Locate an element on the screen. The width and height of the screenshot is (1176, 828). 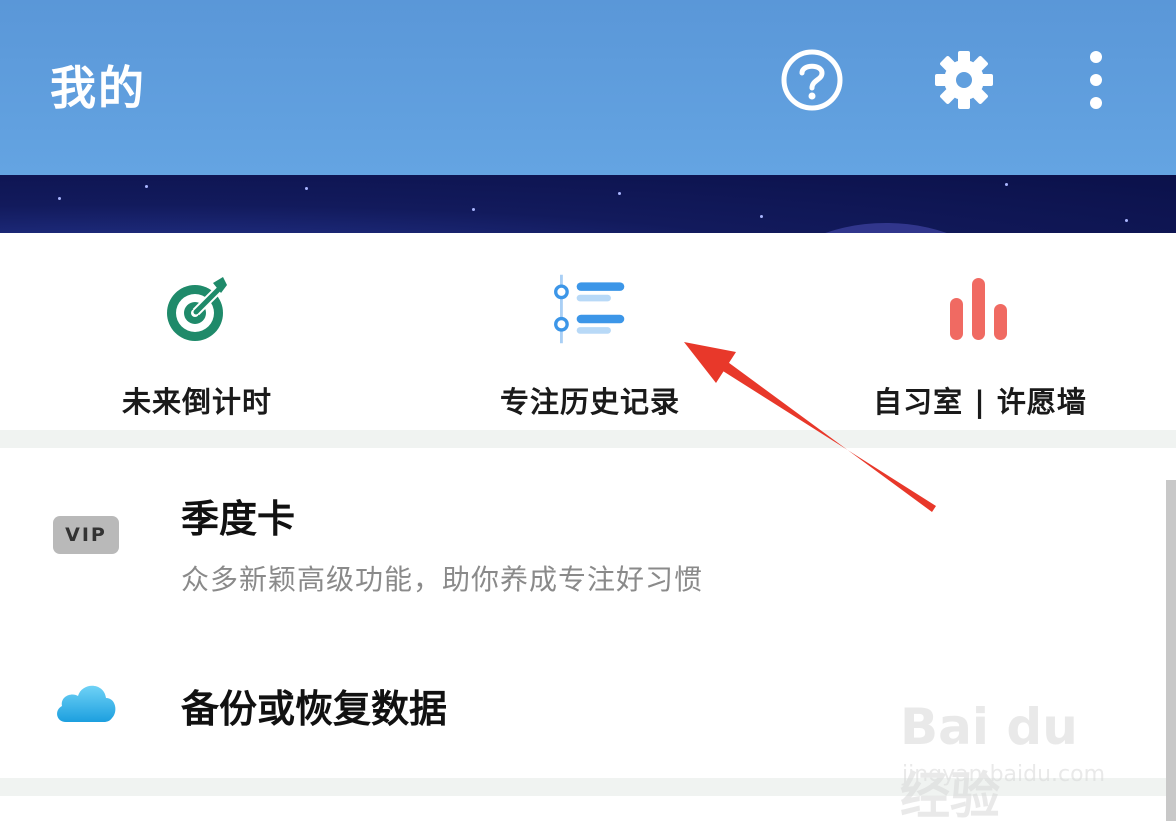
focus-history-action: 专注历史记录 is located at coordinates (590, 331).